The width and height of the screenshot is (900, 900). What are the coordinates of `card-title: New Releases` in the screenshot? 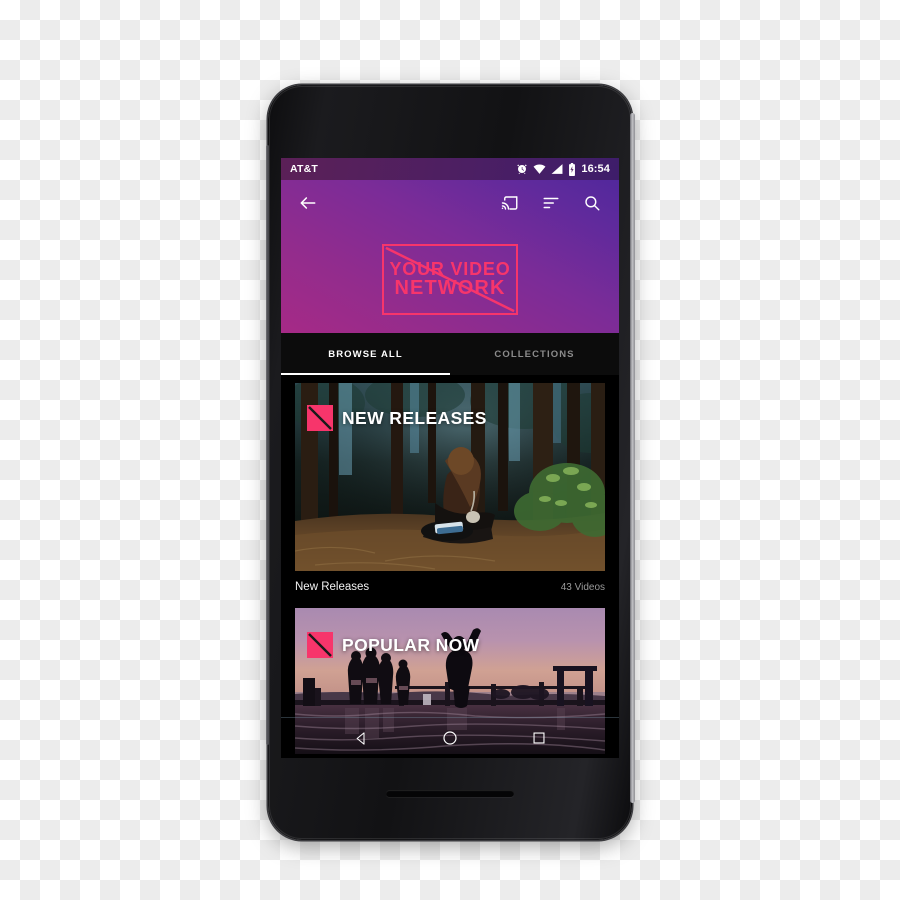 It's located at (332, 587).